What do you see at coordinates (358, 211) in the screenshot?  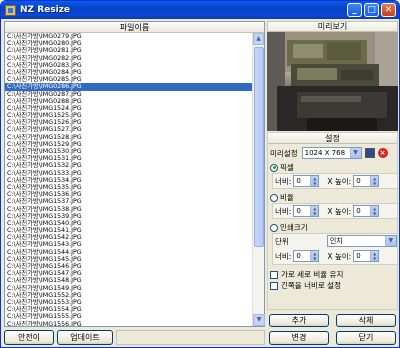 I see `ratio-height-value: 0` at bounding box center [358, 211].